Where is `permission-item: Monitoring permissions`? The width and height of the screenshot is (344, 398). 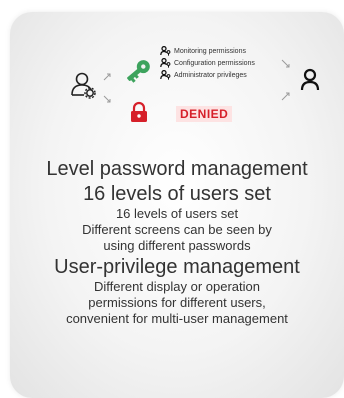
permission-item: Monitoring permissions is located at coordinates (207, 51).